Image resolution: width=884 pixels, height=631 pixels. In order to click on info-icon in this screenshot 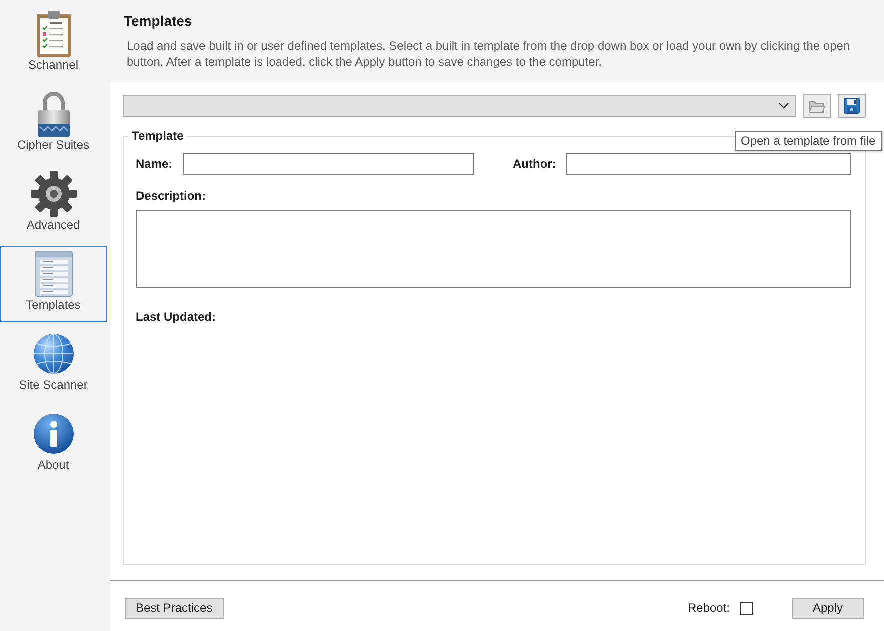, I will do `click(54, 434)`.